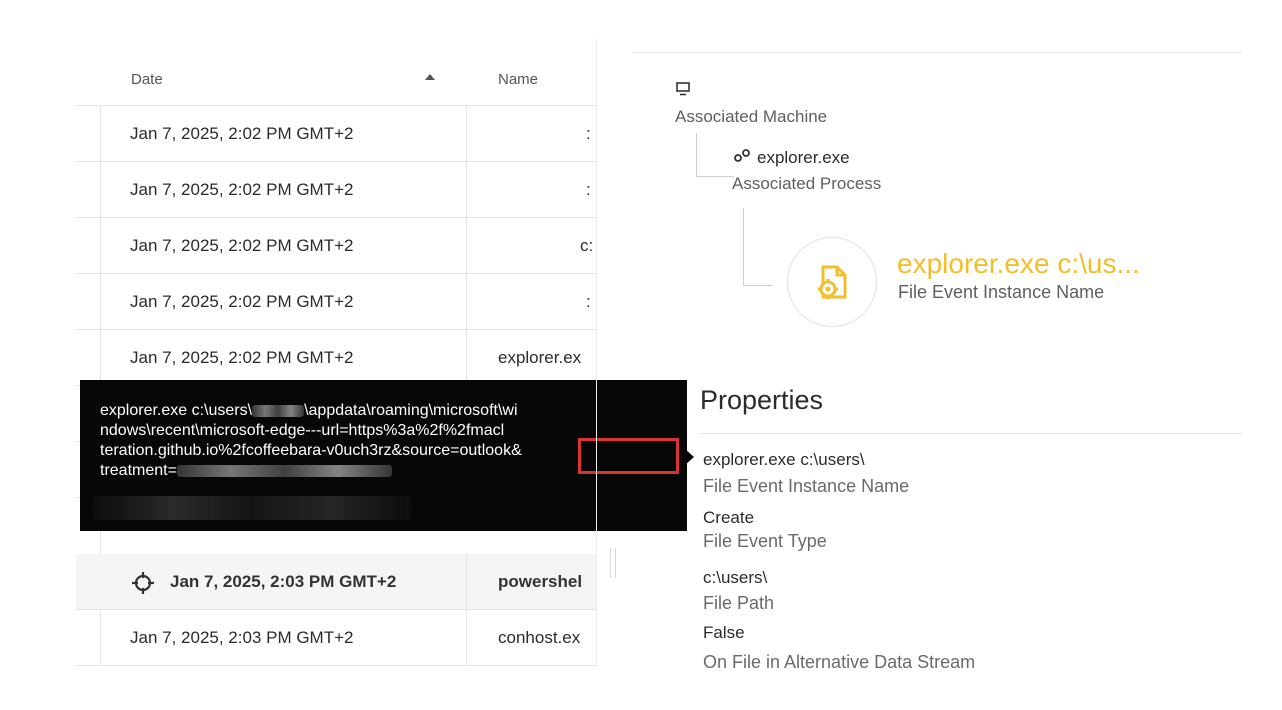  What do you see at coordinates (806, 486) in the screenshot?
I see `property-label: File Event Instance Name` at bounding box center [806, 486].